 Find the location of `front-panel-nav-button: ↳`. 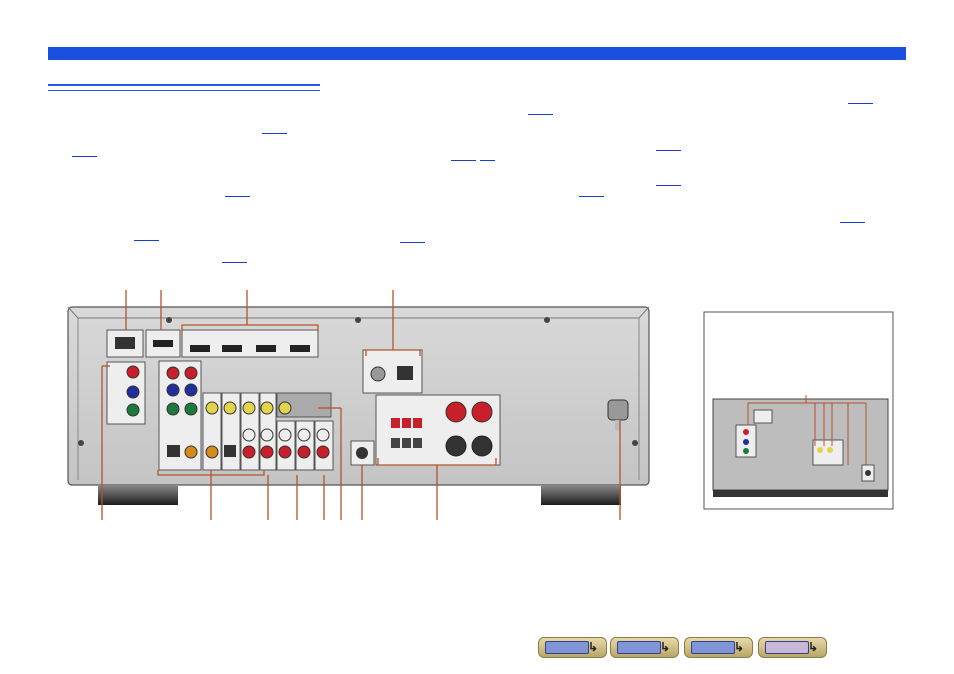

front-panel-nav-button: ↳ is located at coordinates (572, 647).